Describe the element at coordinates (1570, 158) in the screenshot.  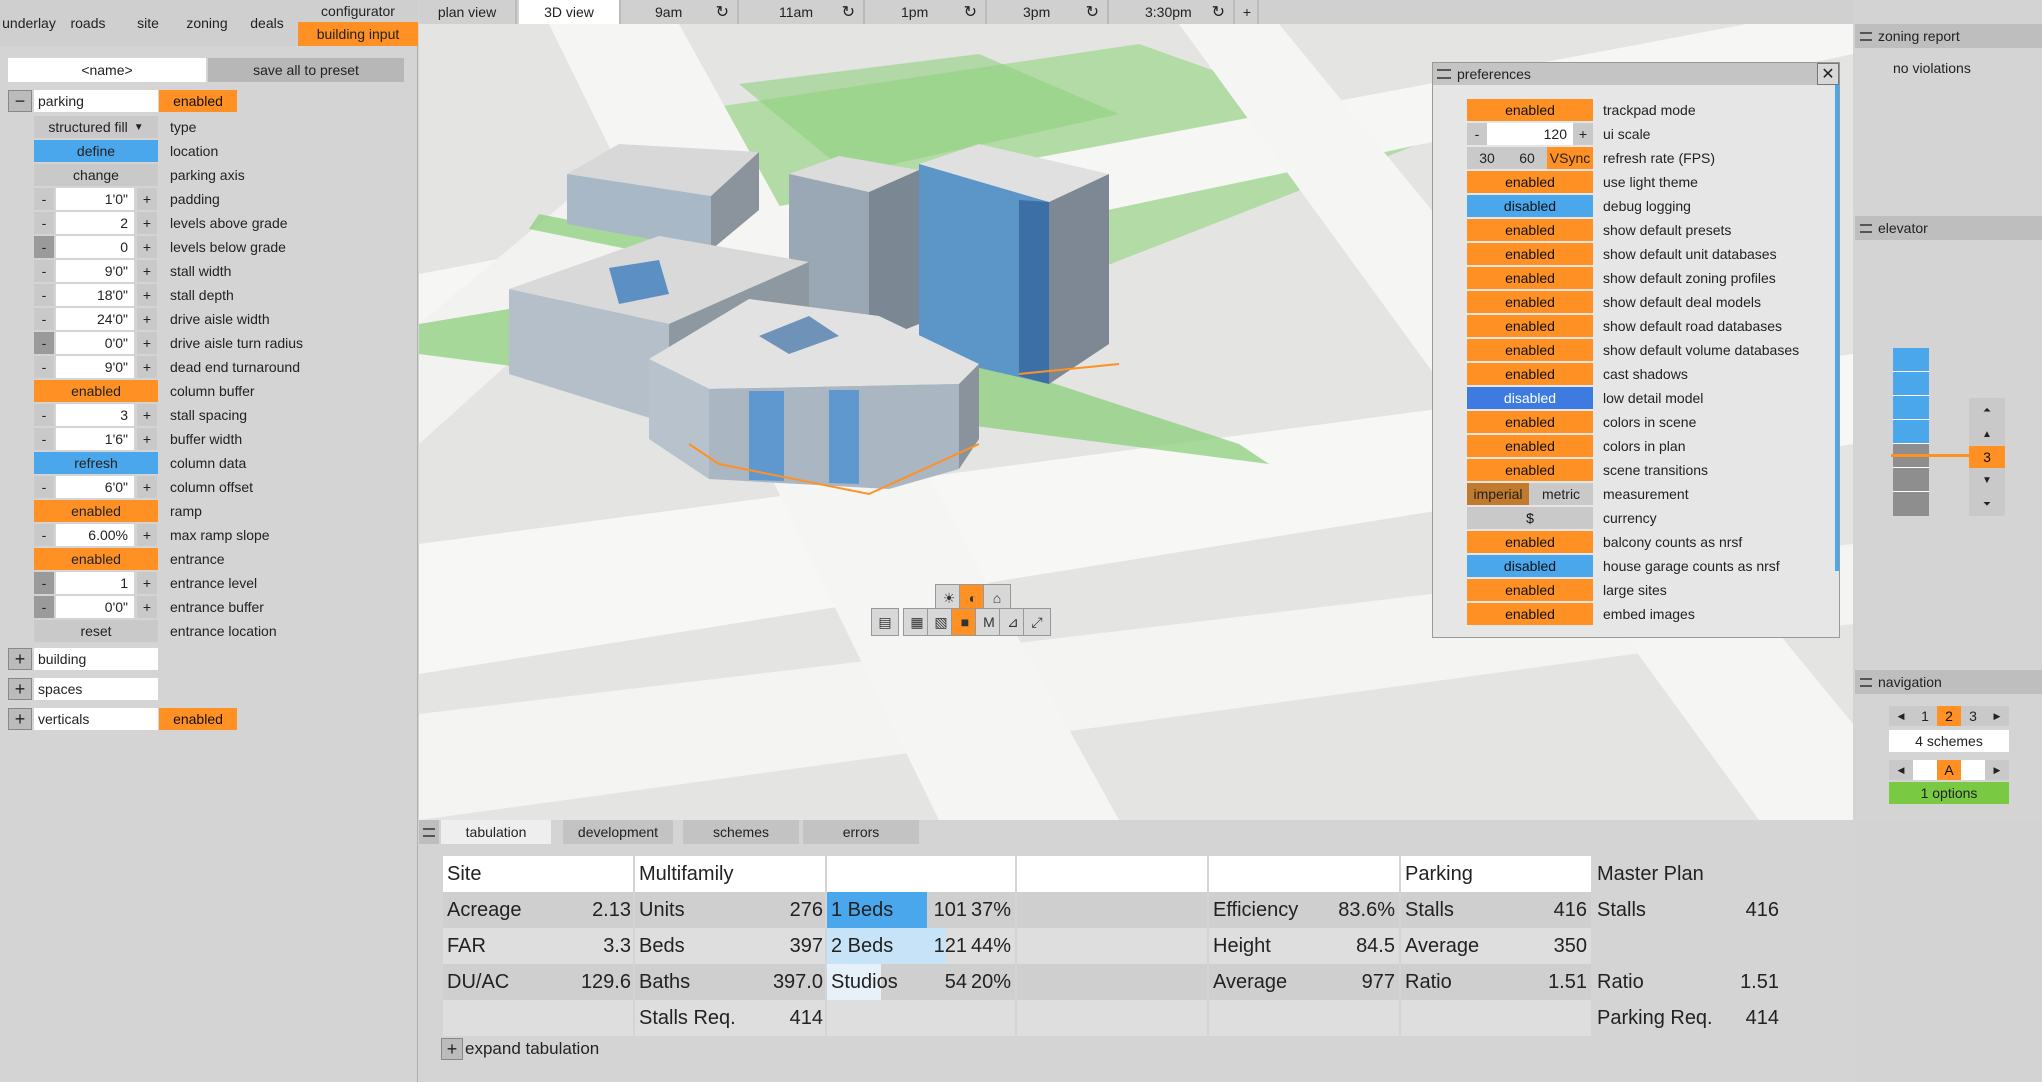
I see `refresh-rate-option: VSync` at that location.